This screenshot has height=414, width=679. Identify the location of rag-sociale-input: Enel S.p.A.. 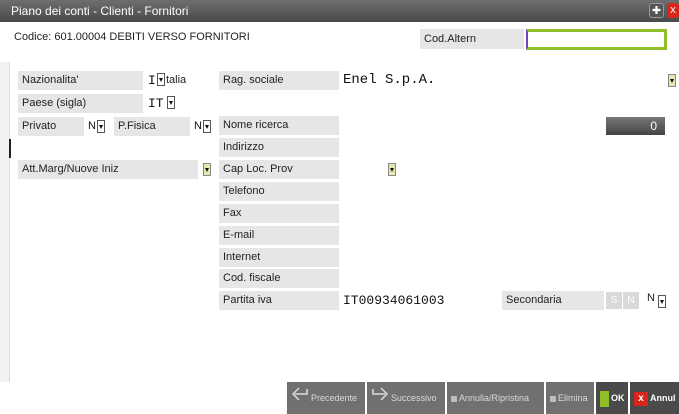
(500, 80).